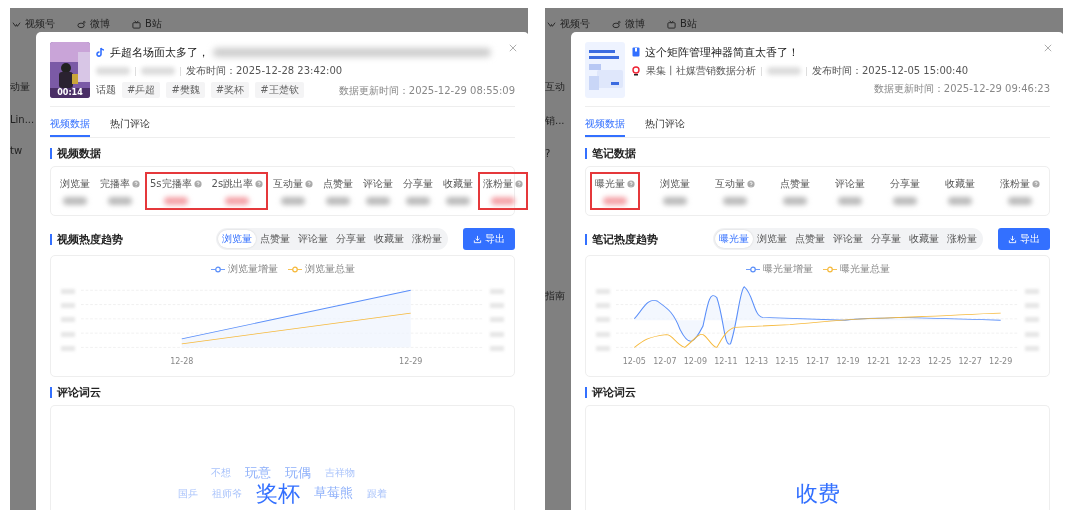  What do you see at coordinates (961, 89) in the screenshot?
I see `update-time: 数据更新时间：2025-12-29 09:46:23` at bounding box center [961, 89].